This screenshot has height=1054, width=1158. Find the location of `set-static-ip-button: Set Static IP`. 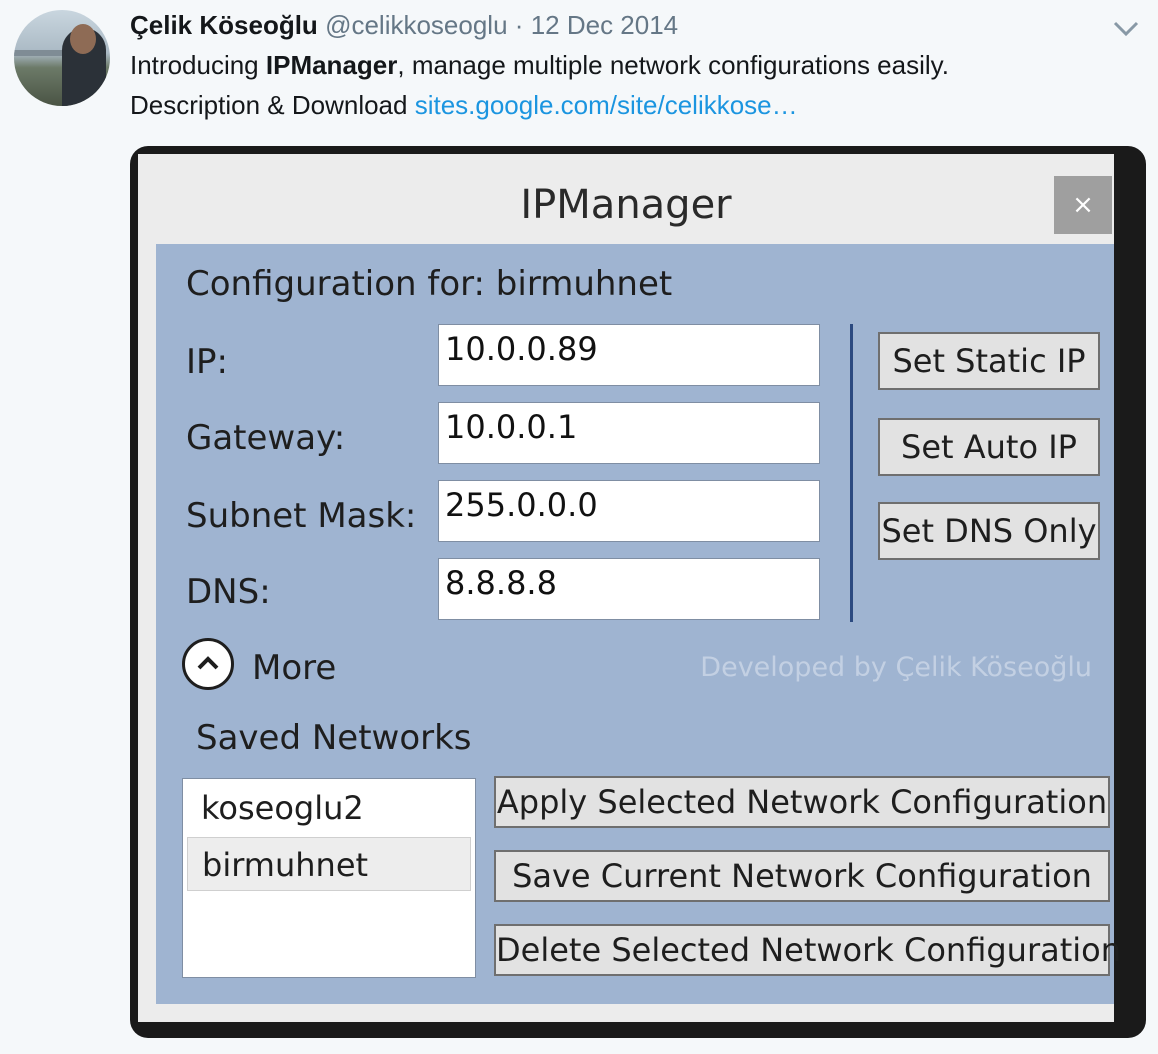

set-static-ip-button: Set Static IP is located at coordinates (989, 361).